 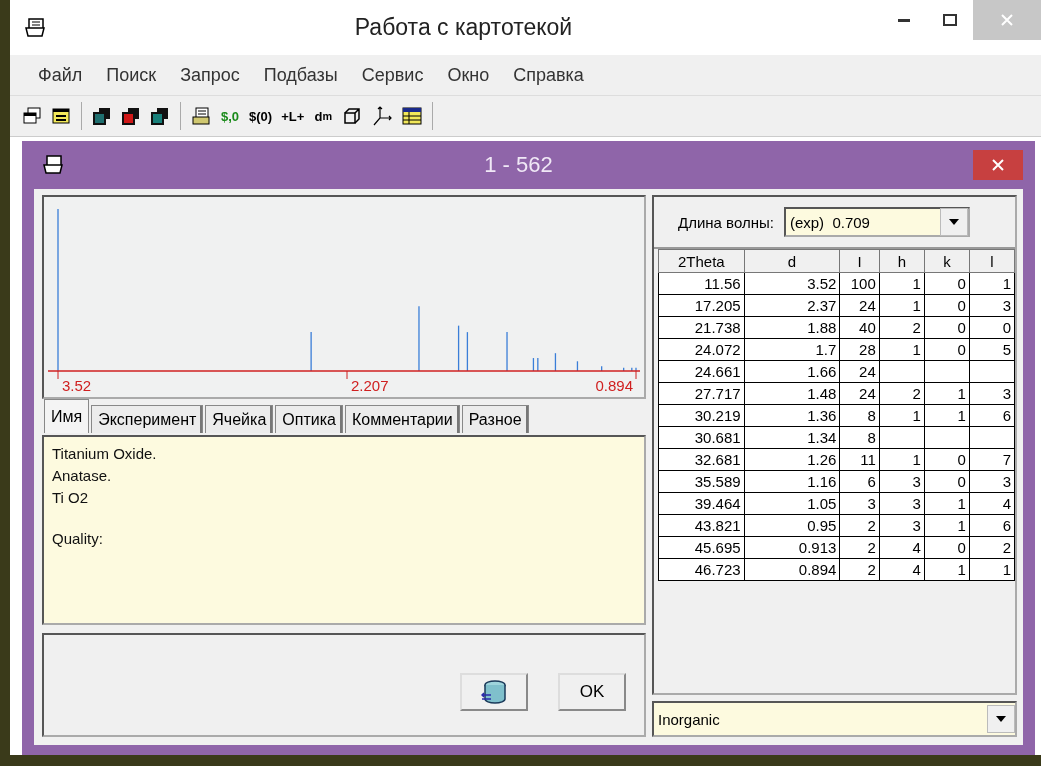 What do you see at coordinates (992, 261) in the screenshot?
I see `column-header: l` at bounding box center [992, 261].